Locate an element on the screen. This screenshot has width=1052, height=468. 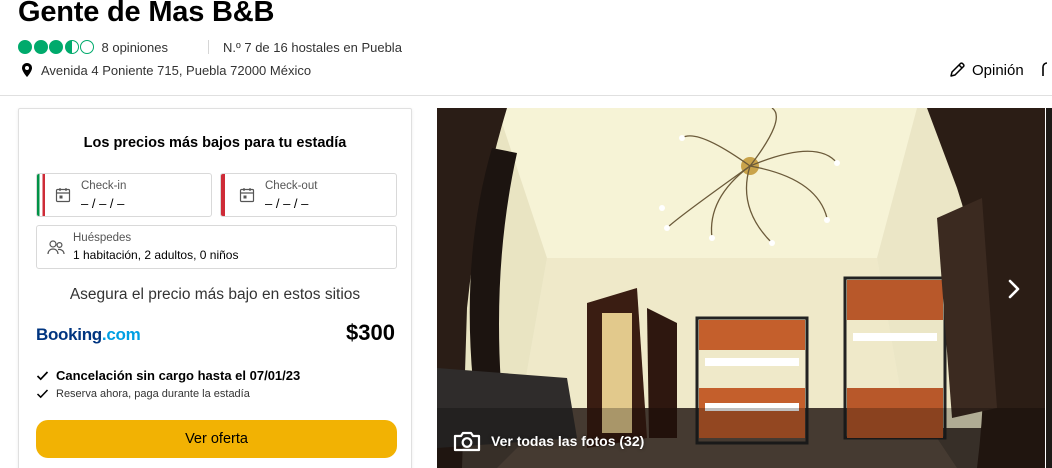
header-divider is located at coordinates (526, 95).